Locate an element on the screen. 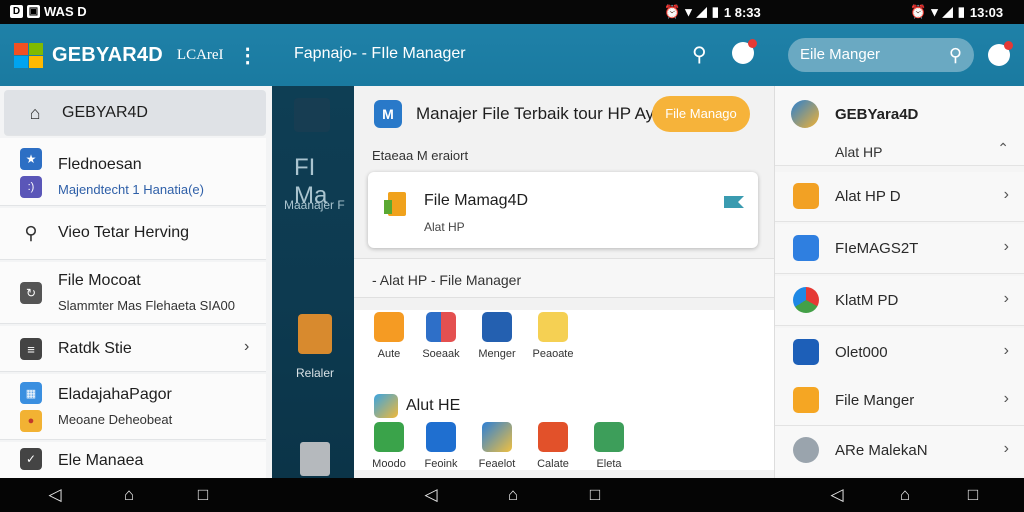 This screenshot has height=512, width=1024. app-tile: Aute is located at coordinates (389, 336).